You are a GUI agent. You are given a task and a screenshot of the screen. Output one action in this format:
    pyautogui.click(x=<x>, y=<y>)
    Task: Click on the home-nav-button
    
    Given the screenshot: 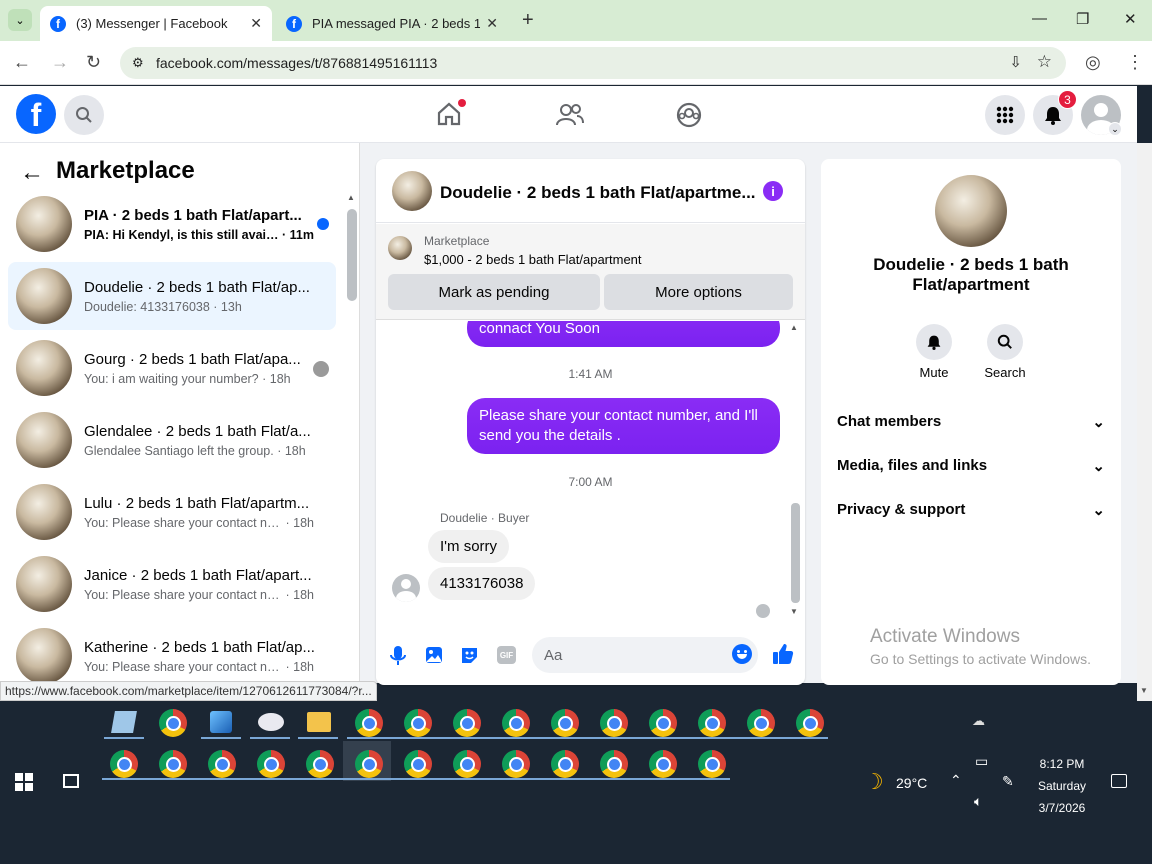 What is the action you would take?
    pyautogui.click(x=451, y=115)
    